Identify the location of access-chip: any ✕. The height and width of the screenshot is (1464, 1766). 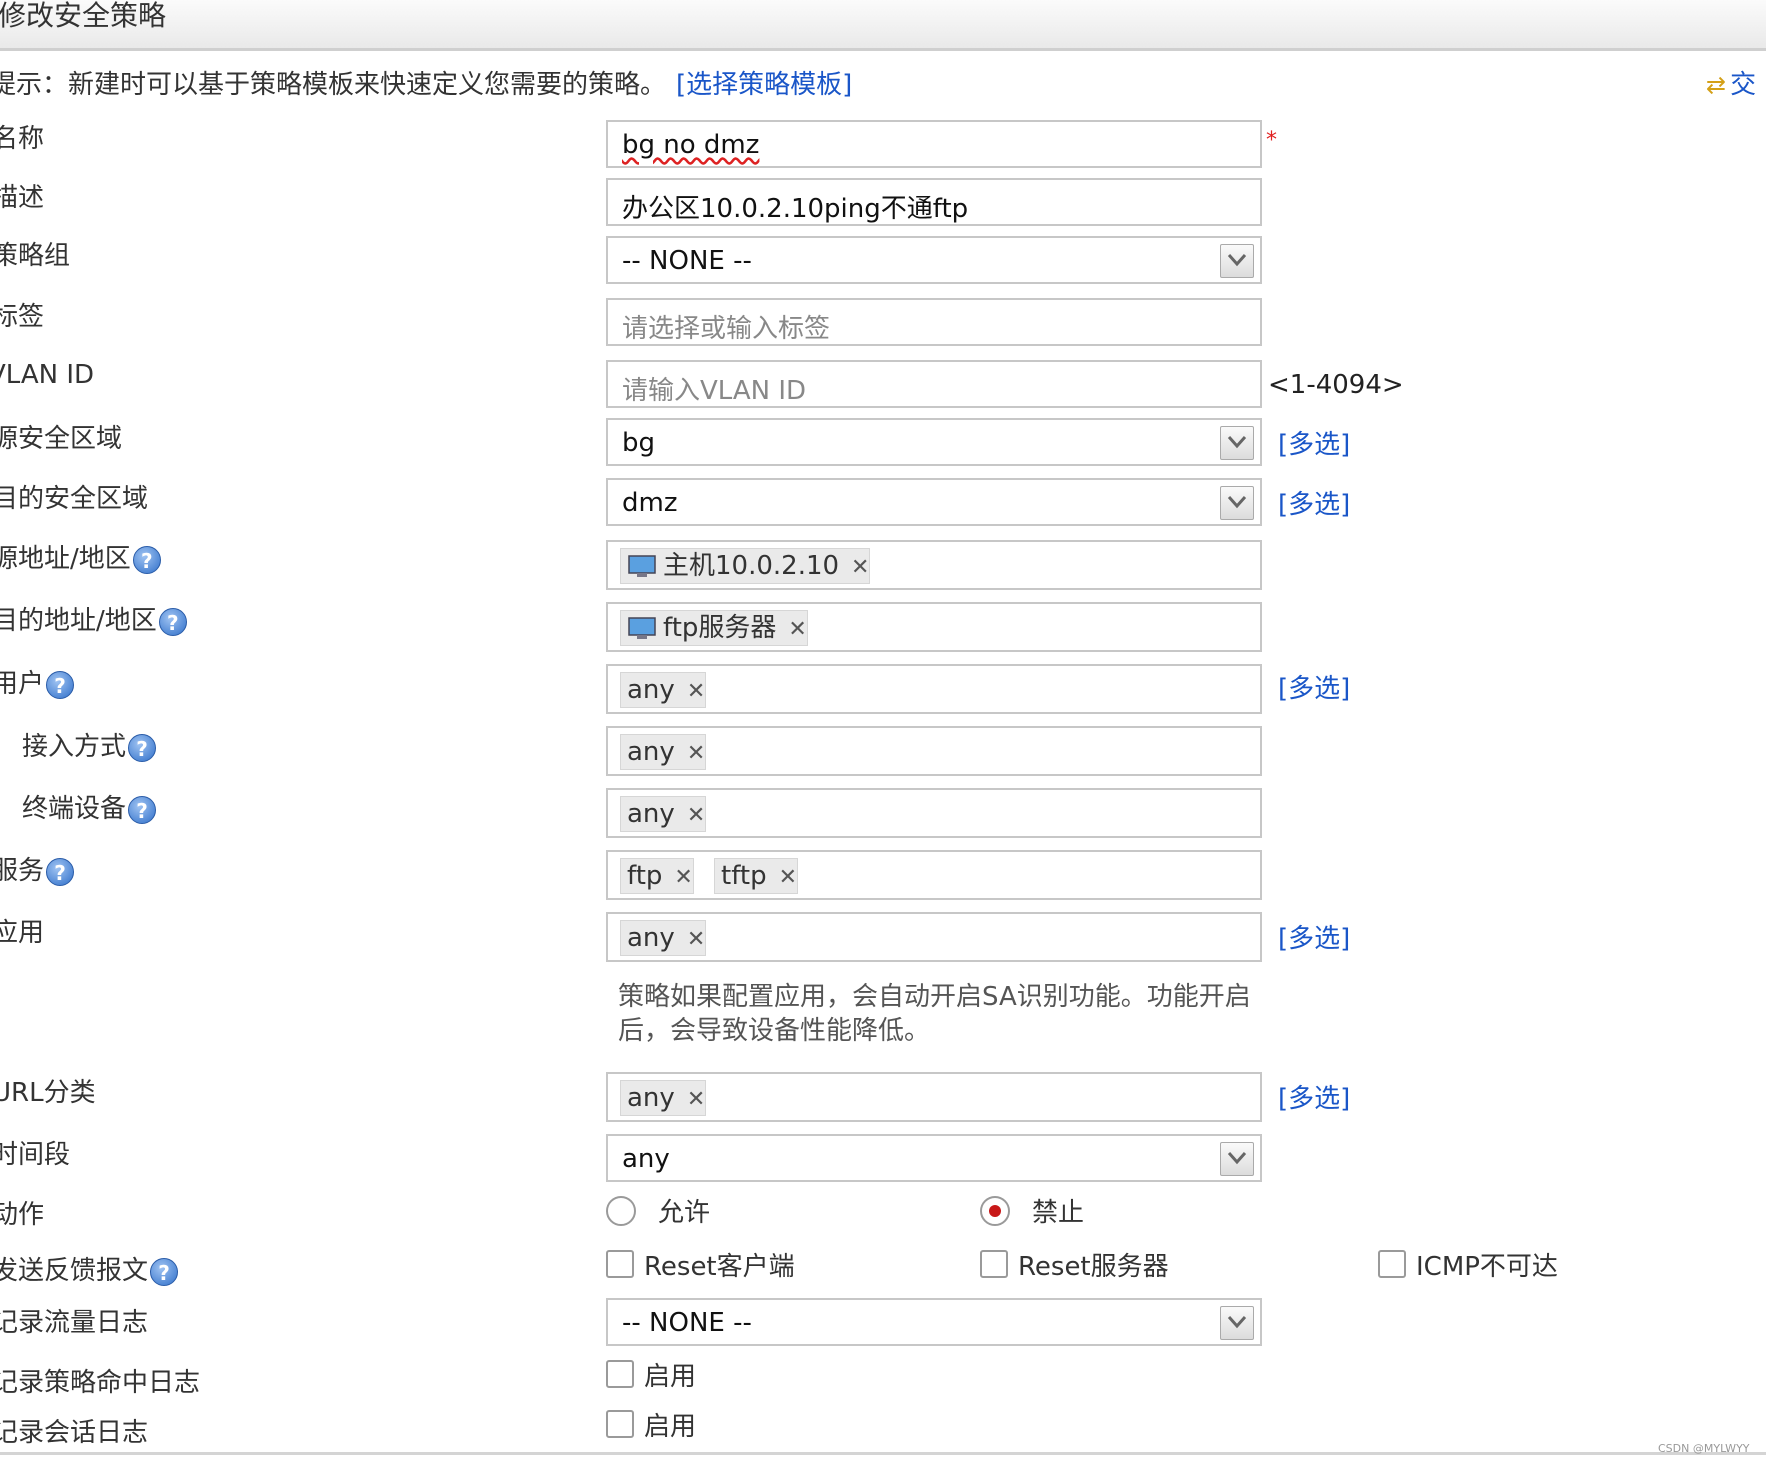
(663, 752).